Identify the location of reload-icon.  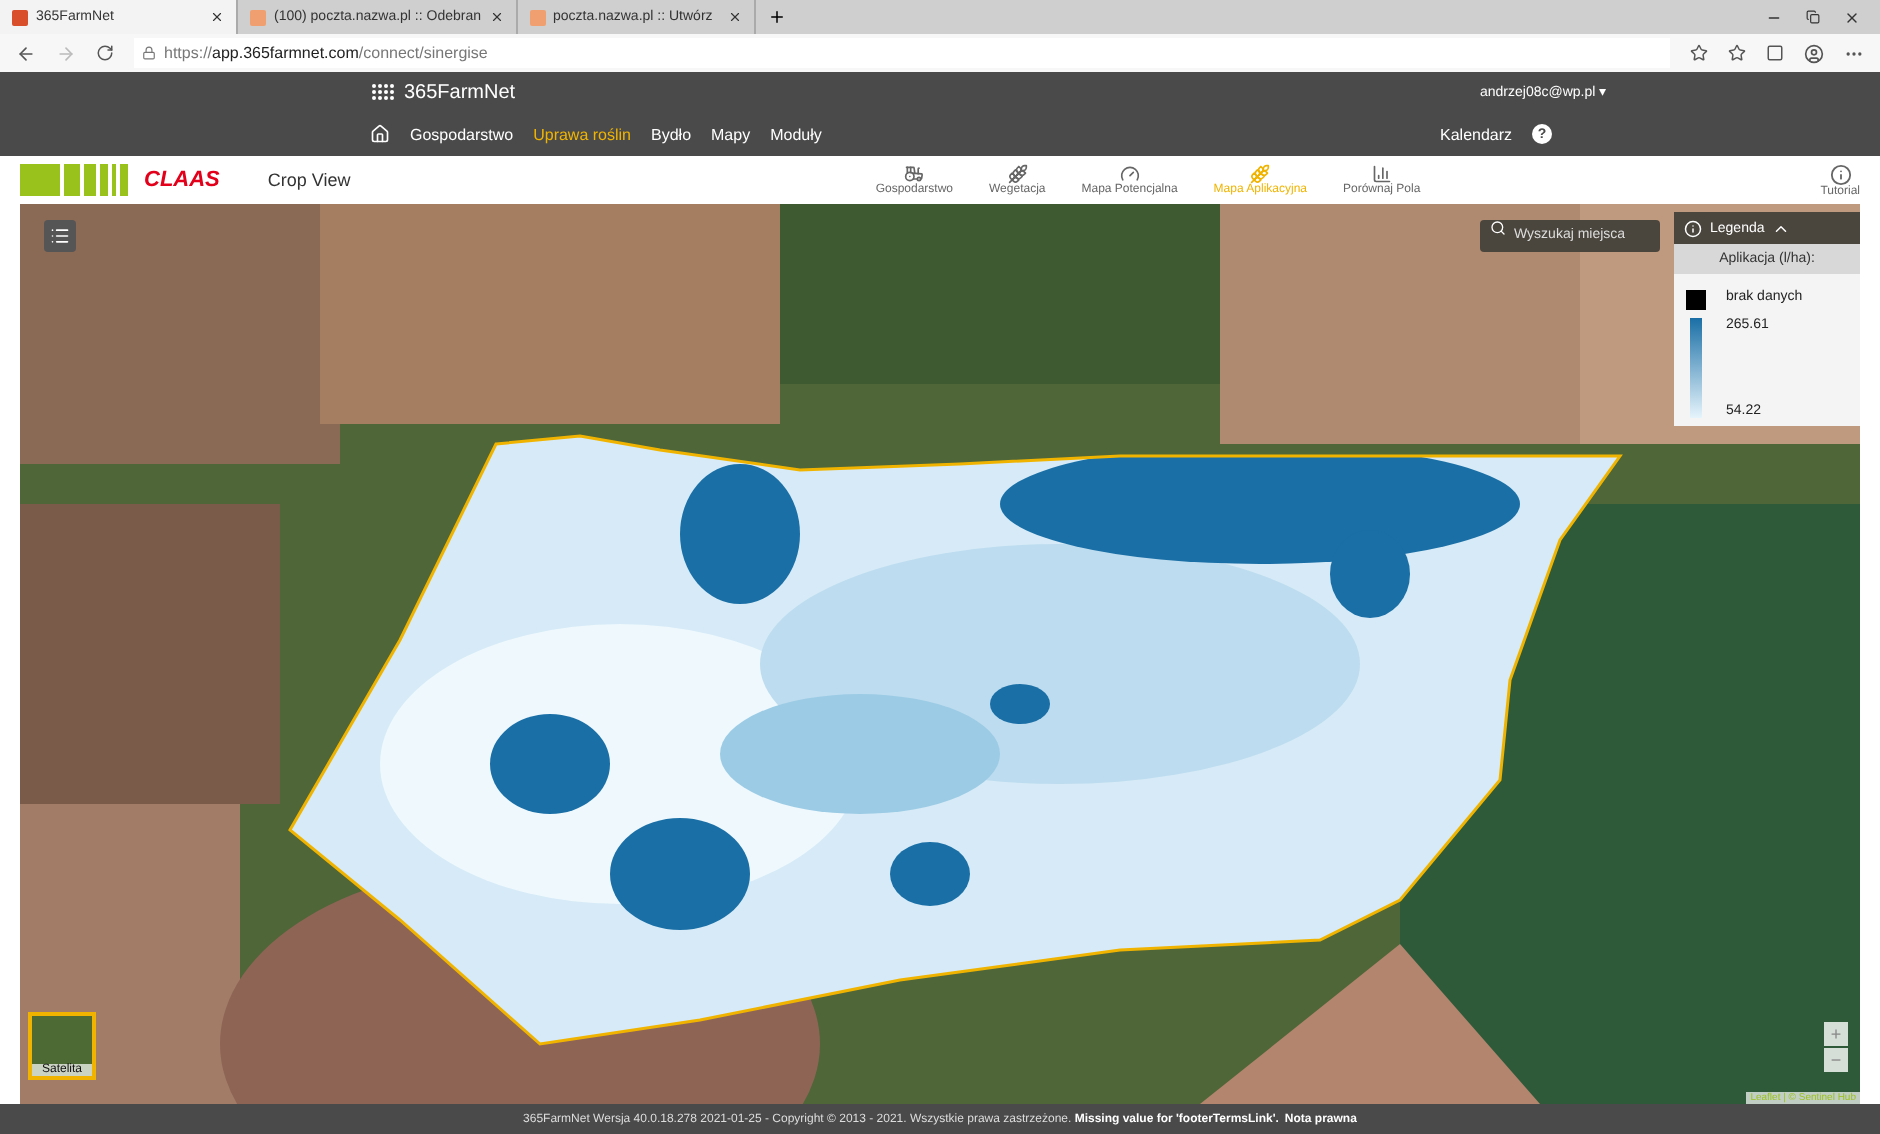
(105, 53).